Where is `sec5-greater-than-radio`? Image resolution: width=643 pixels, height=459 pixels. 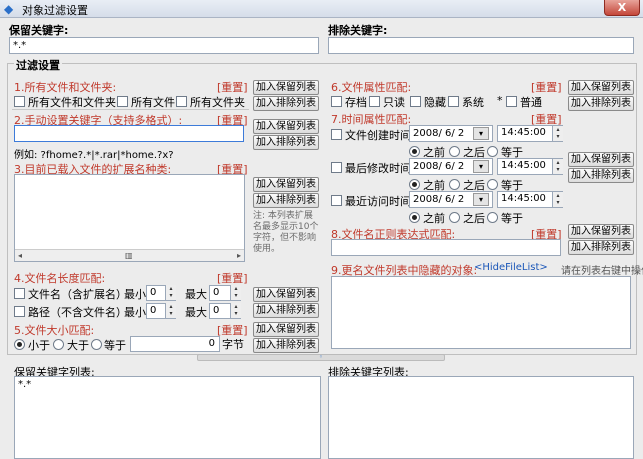 sec5-greater-than-radio is located at coordinates (58, 344).